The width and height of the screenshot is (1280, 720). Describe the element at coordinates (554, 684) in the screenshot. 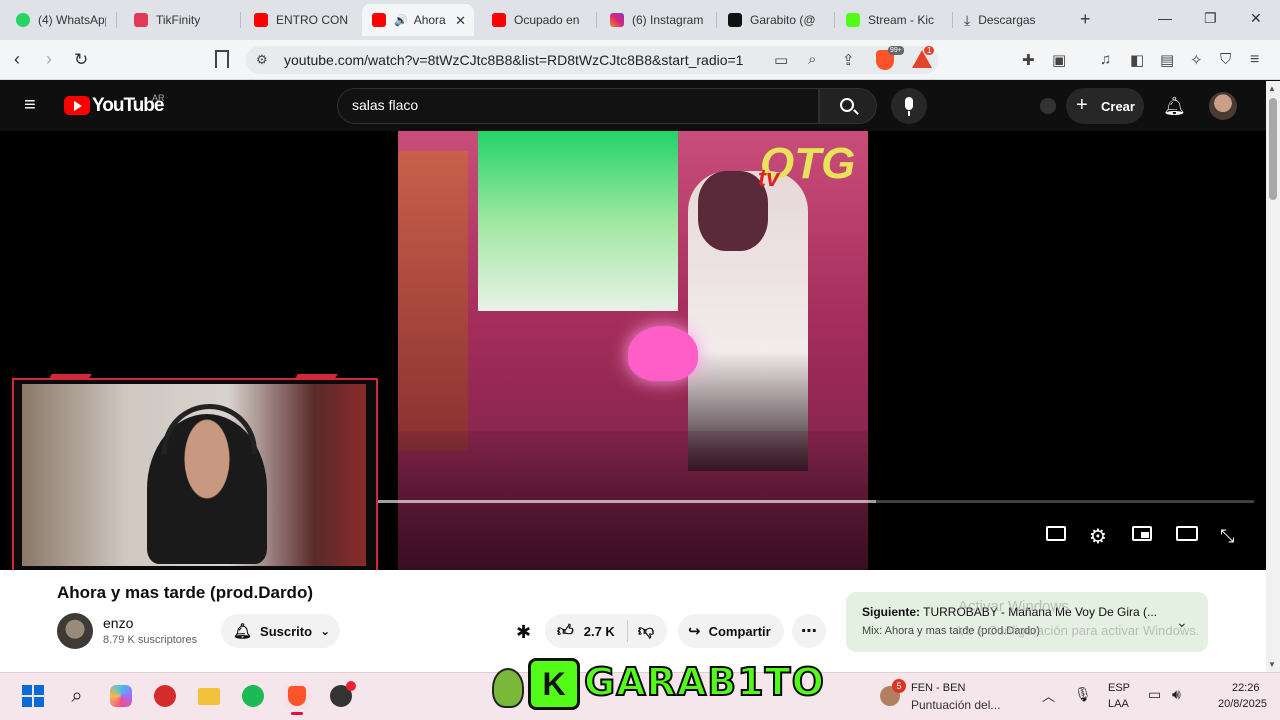

I see `garabito-kick-logo: K` at that location.